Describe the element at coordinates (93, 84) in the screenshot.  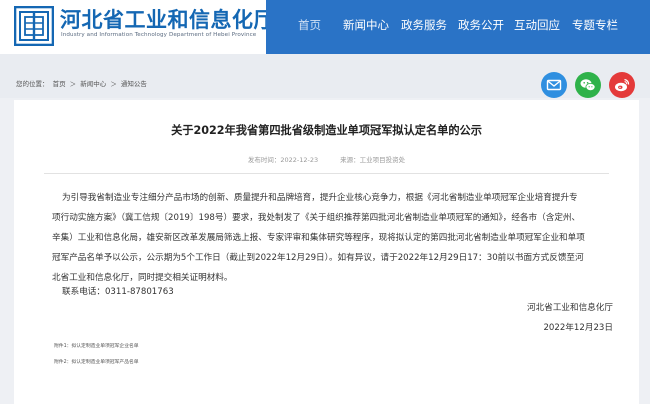
I see `breadcrumb-news: 新闻中心` at that location.